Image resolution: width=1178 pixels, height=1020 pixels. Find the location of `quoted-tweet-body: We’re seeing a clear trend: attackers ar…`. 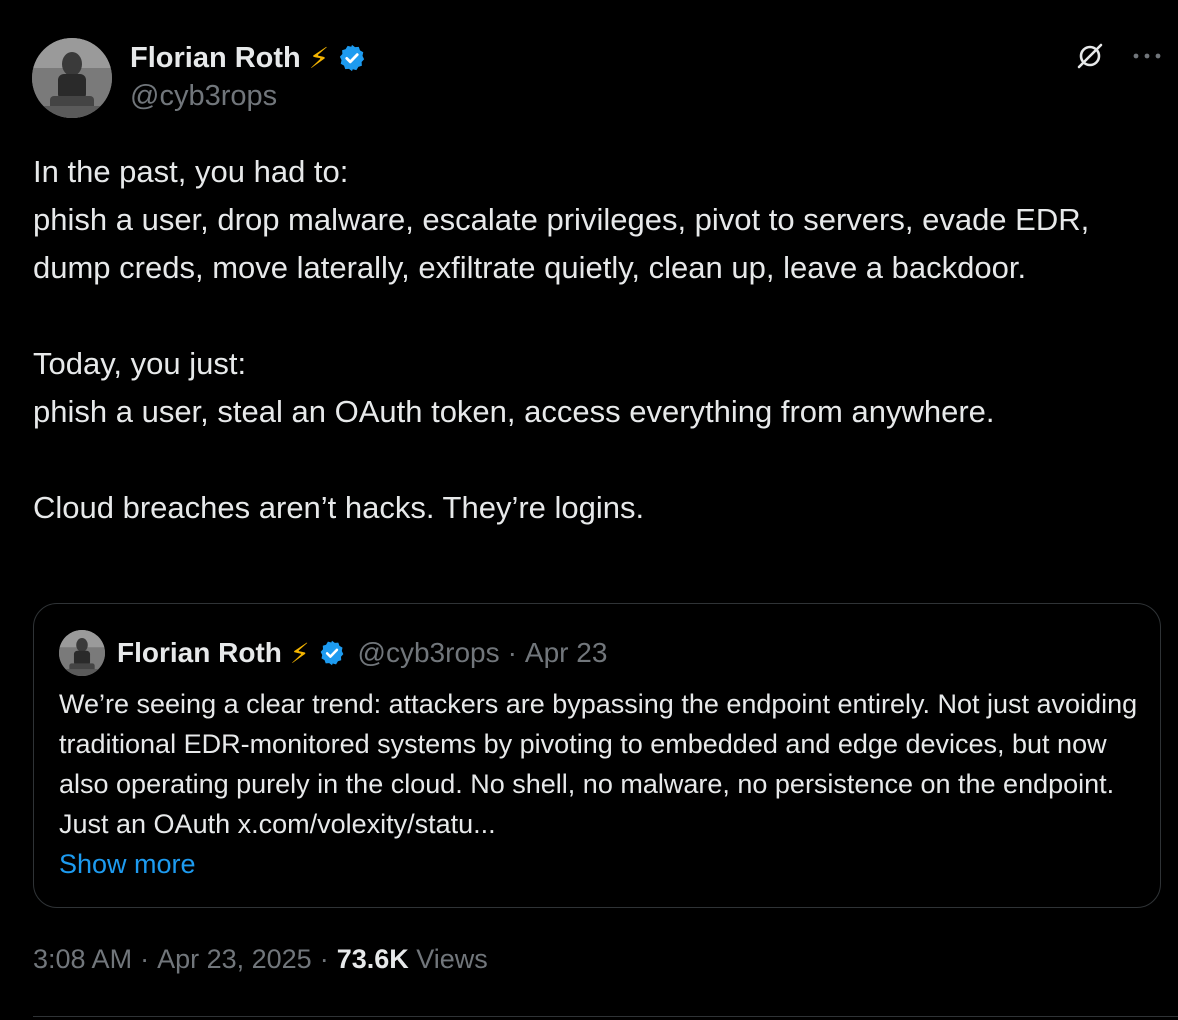

quoted-tweet-body: We’re seeing a clear trend: attackers ar… is located at coordinates (598, 764).